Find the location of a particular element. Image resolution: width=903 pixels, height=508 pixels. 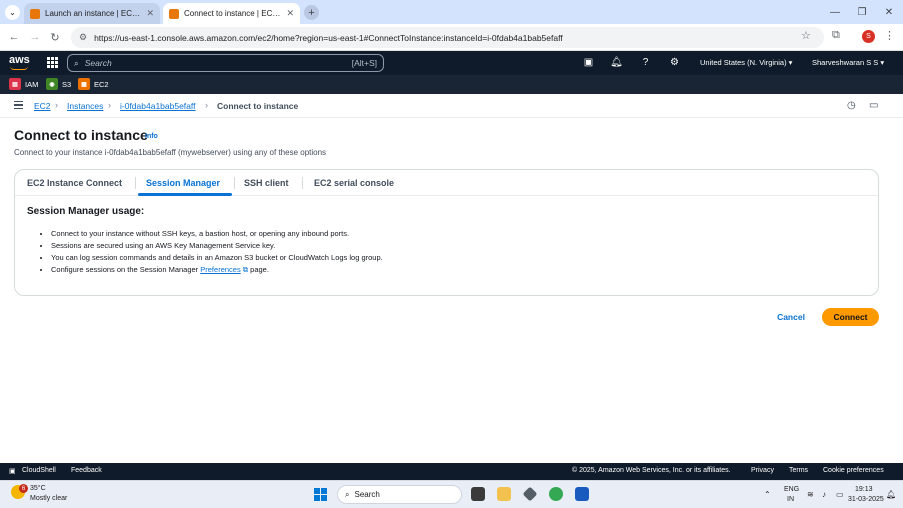

profile-avatar: S is located at coordinates (868, 36).